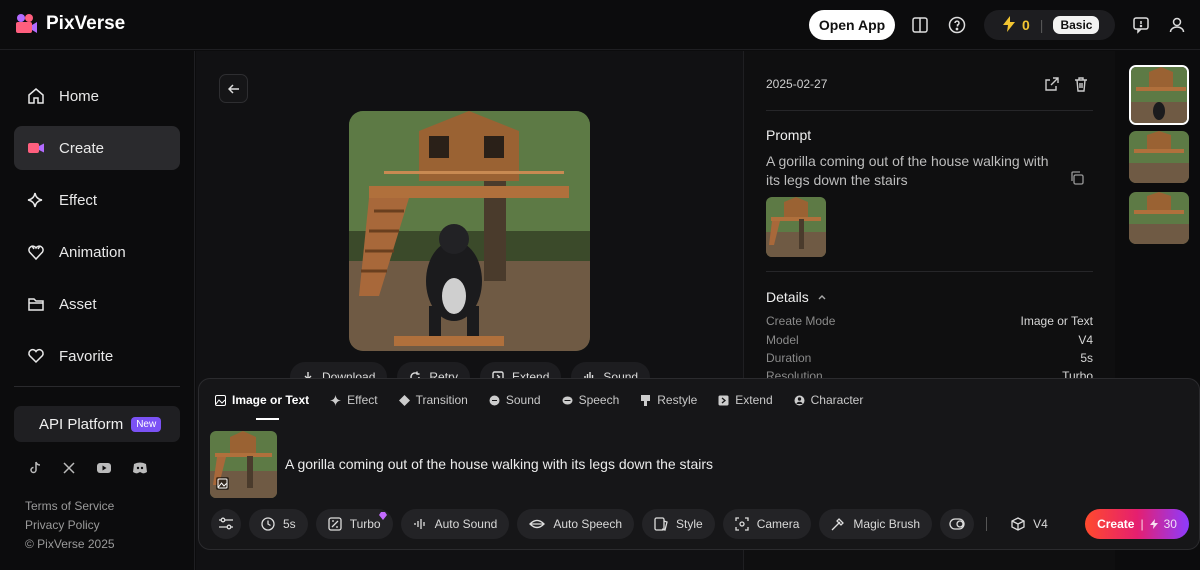 This screenshot has width=1200, height=570. I want to click on sound-icon, so click(419, 524).